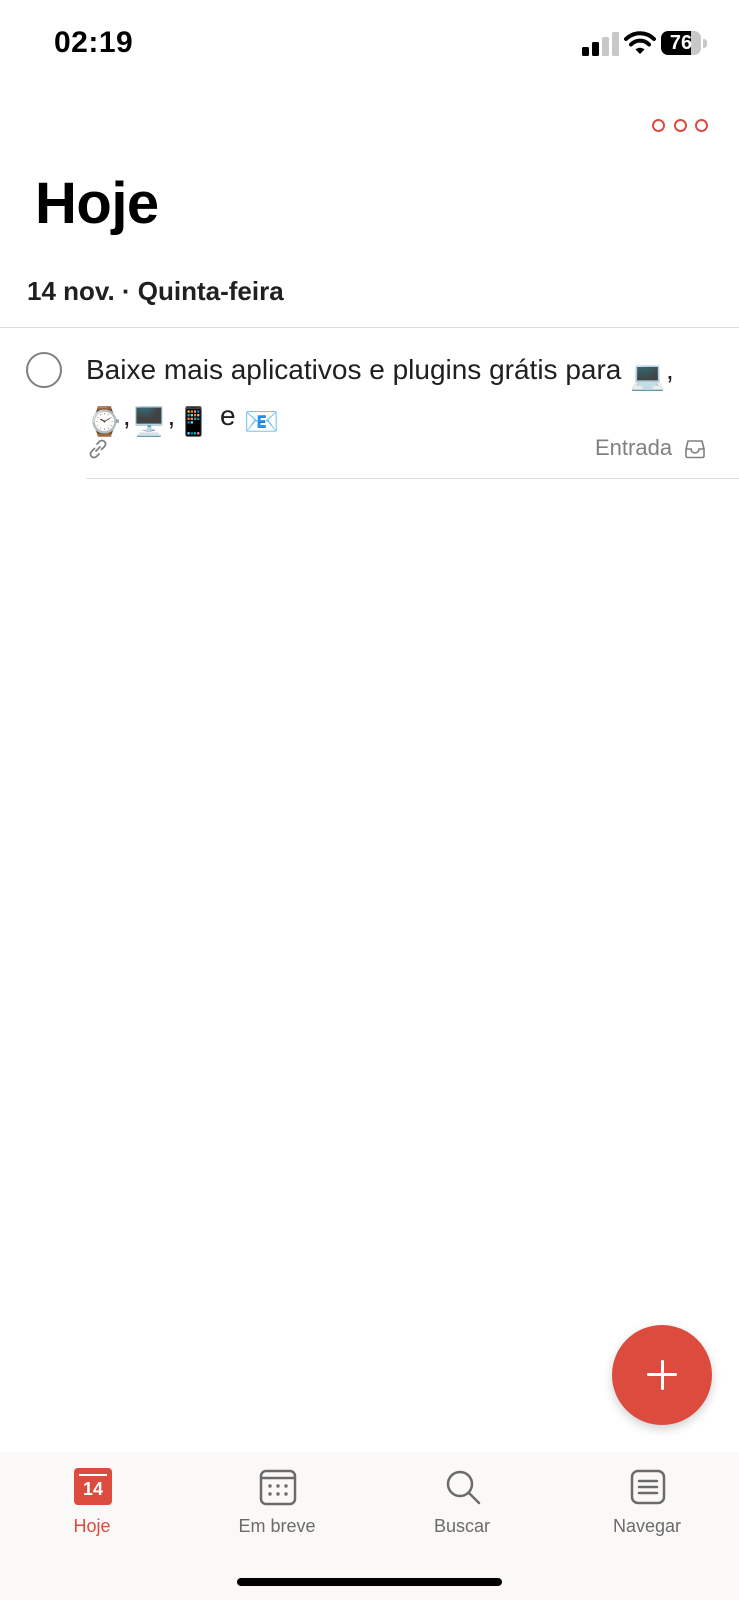 Image resolution: width=739 pixels, height=1600 pixels. Describe the element at coordinates (658, 125) in the screenshot. I see `more-horizontal-icon` at that location.